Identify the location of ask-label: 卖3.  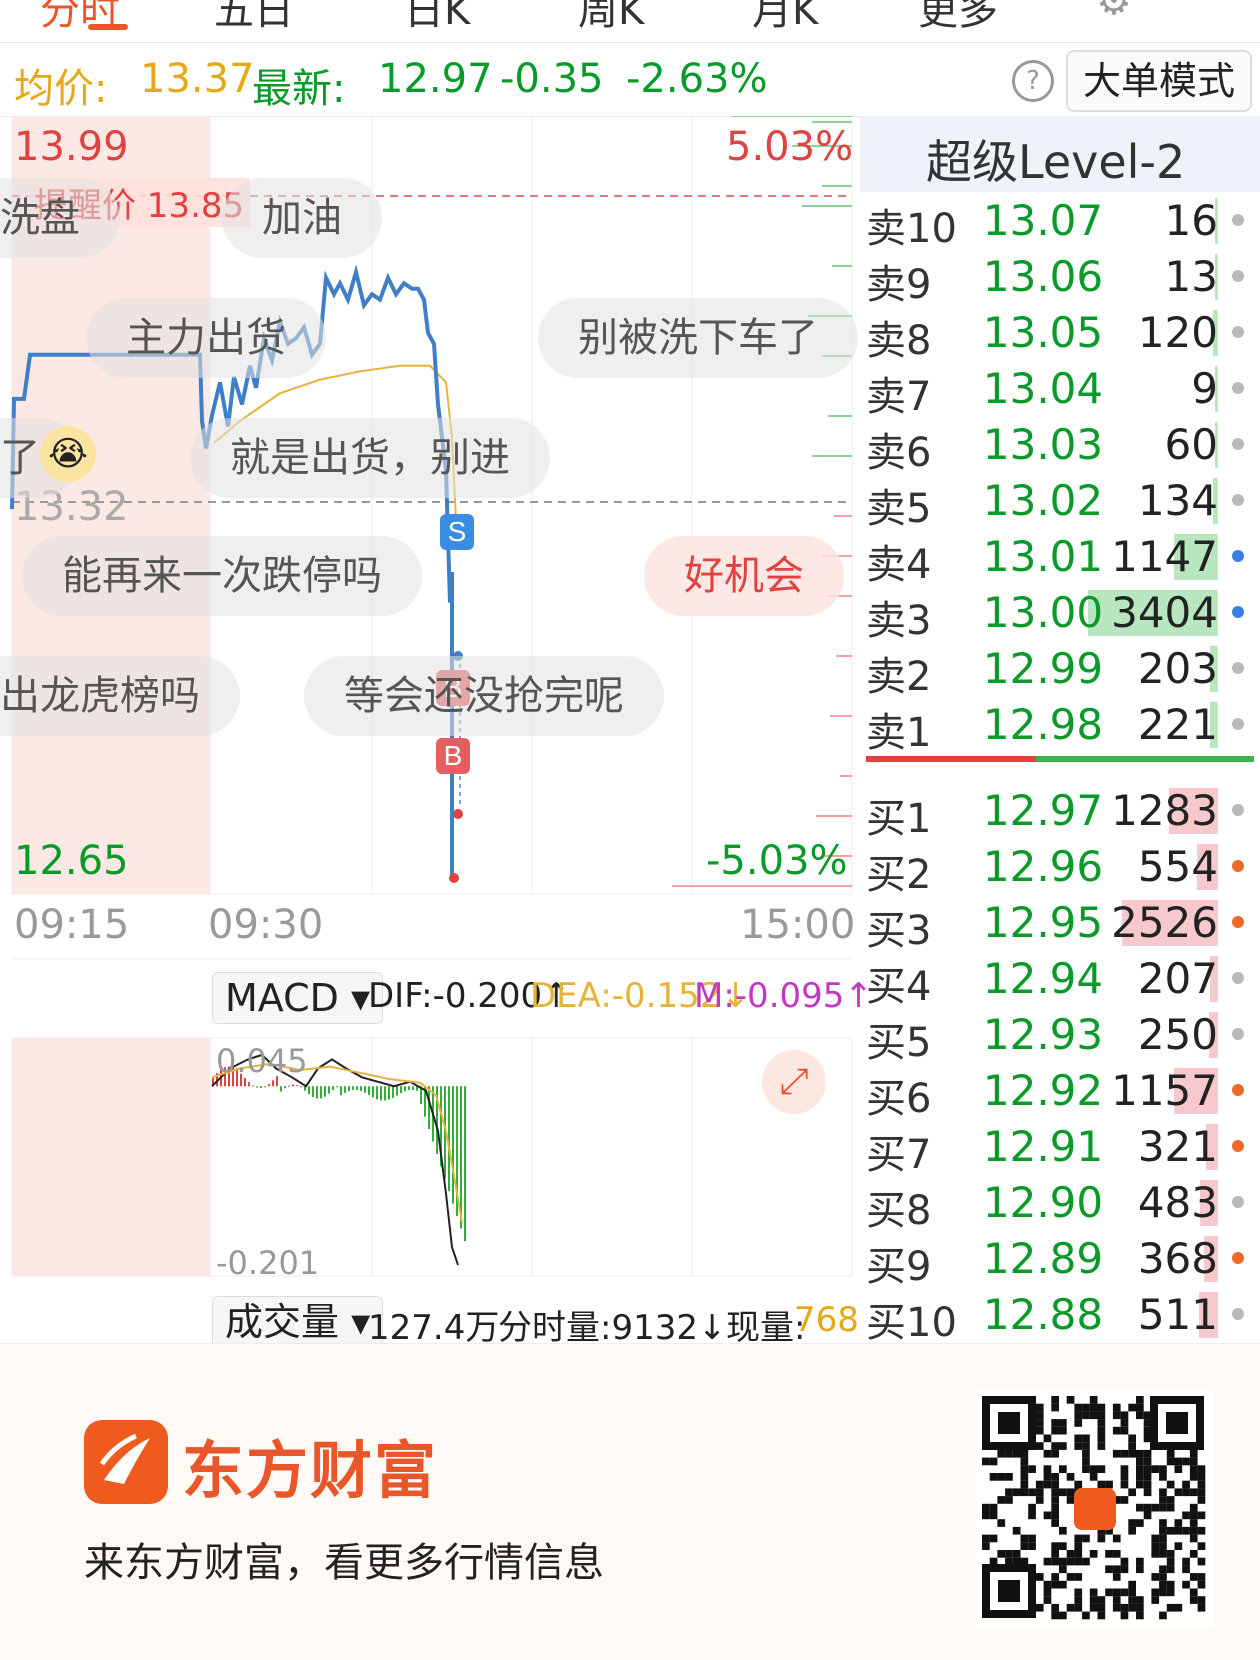
(899, 621).